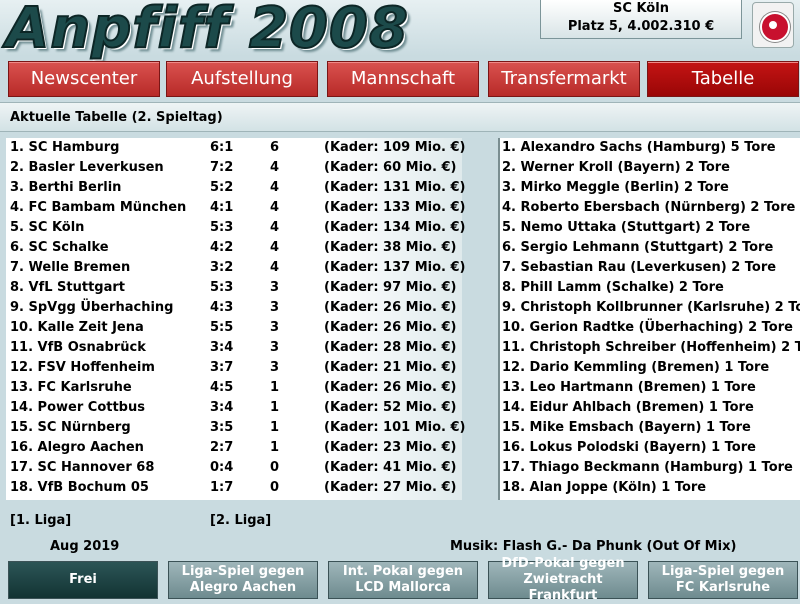 The height and width of the screenshot is (604, 800). I want to click on table-row: 12. FSV Hoffenheim 3:7 3 (Kader: 21 Mio. €), so click(234, 368).